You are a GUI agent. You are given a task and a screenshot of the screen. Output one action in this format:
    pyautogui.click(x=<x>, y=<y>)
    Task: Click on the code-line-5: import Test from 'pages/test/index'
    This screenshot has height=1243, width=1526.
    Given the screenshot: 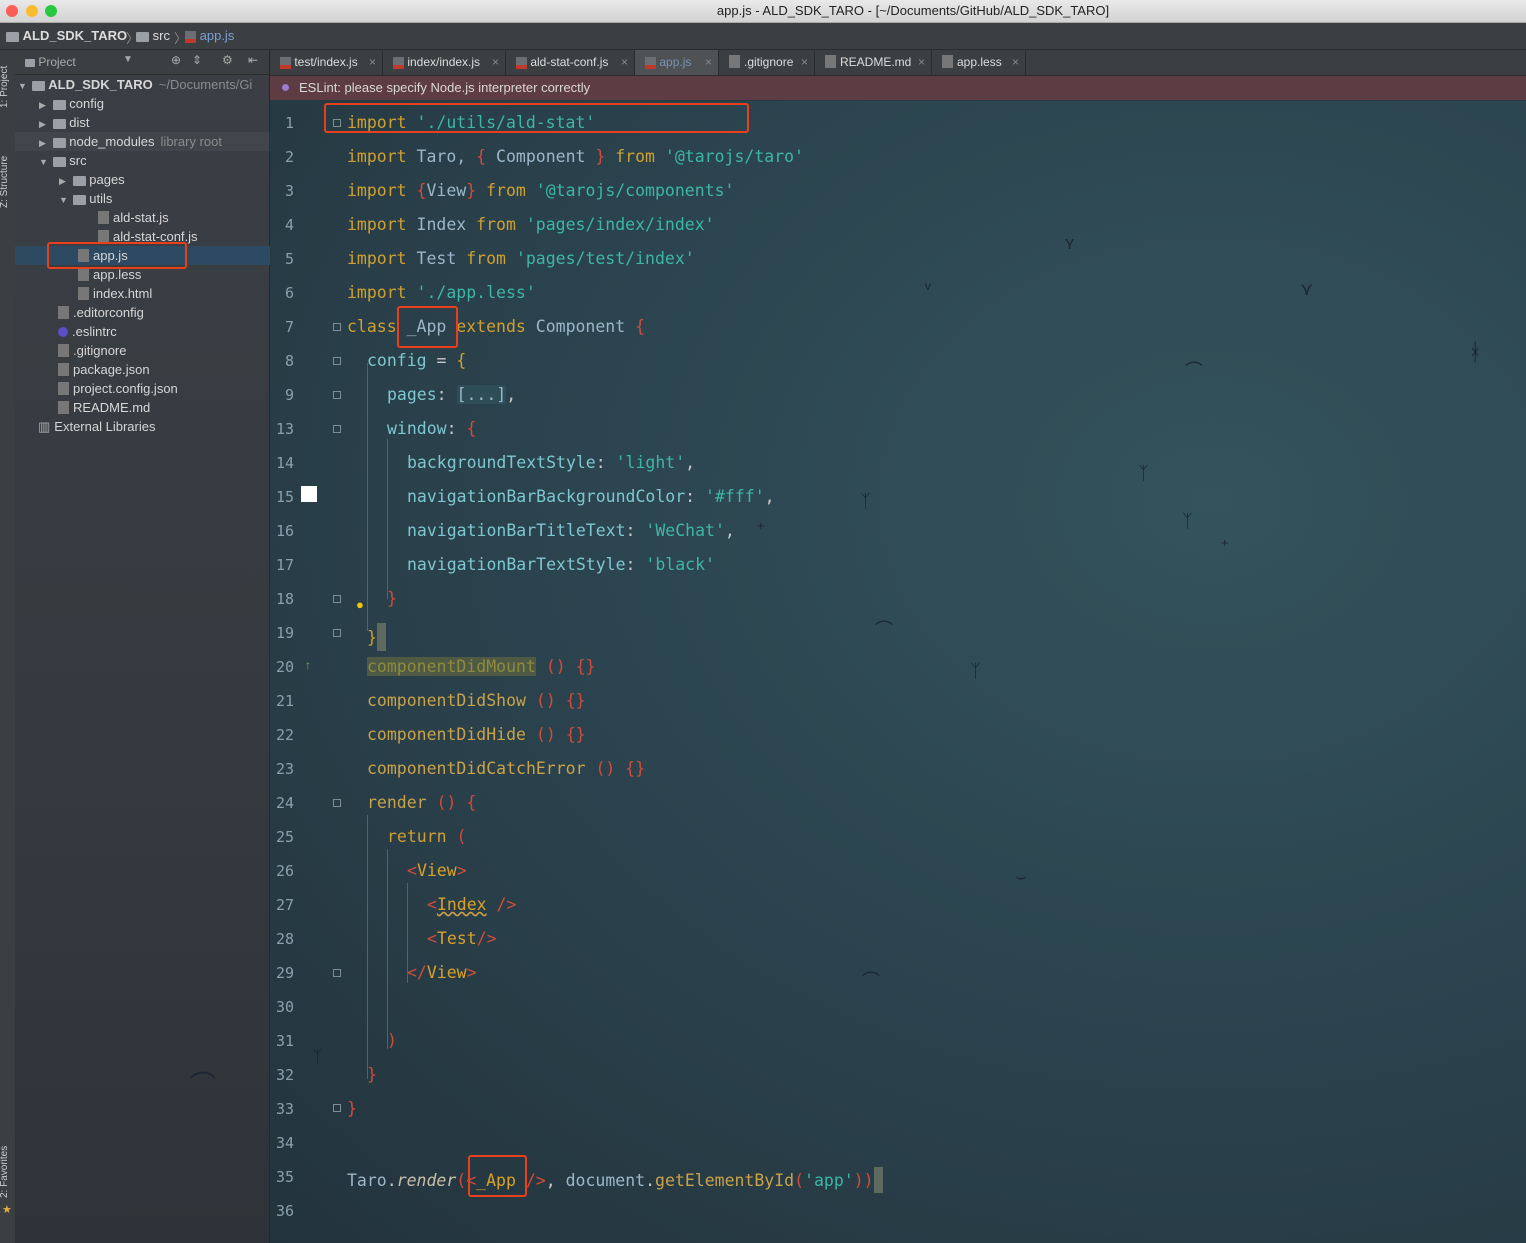 What is the action you would take?
    pyautogui.click(x=521, y=258)
    